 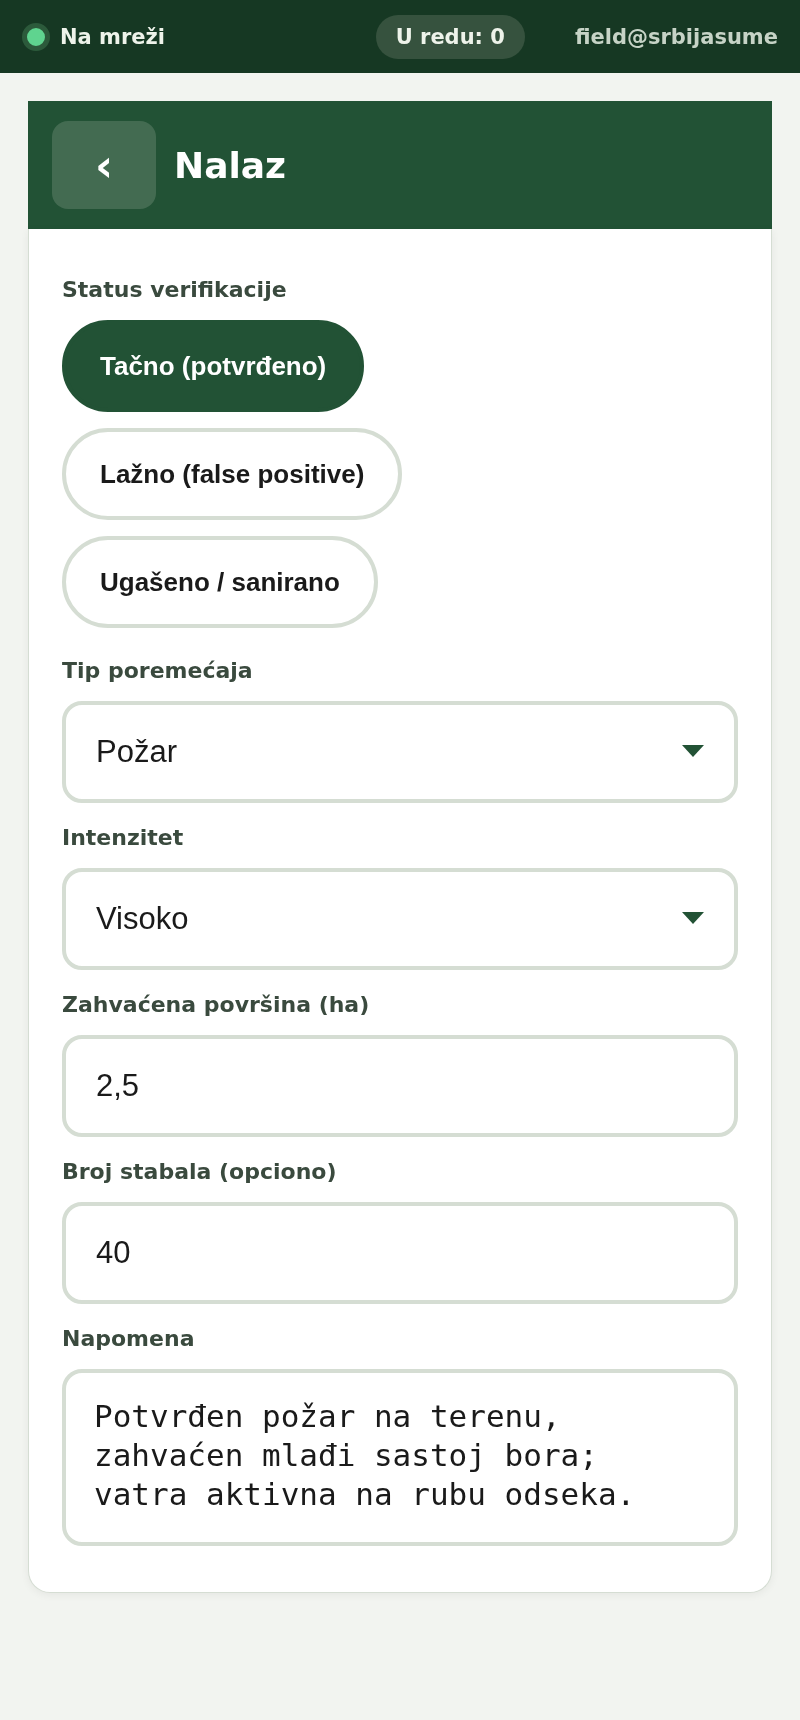 What do you see at coordinates (200, 1171) in the screenshot?
I see `field-label: Broj stabala (opciono)` at bounding box center [200, 1171].